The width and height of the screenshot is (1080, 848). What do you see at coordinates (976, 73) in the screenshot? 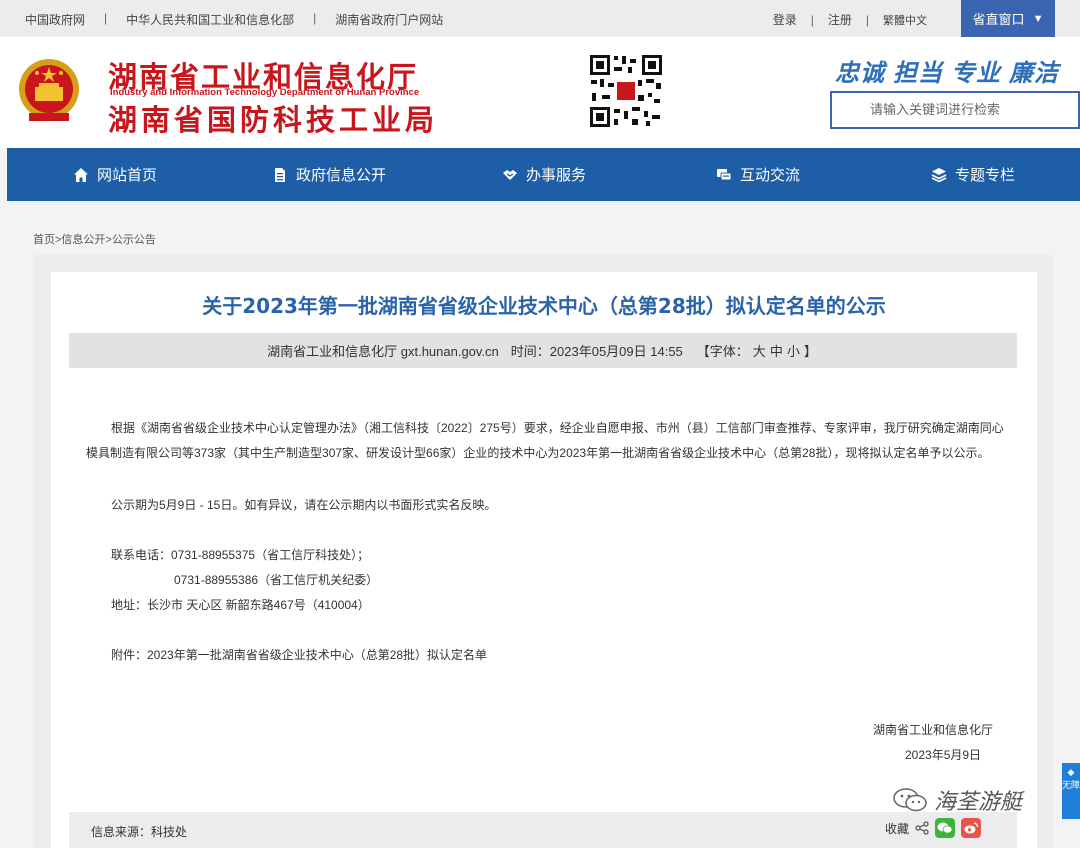
I see `slogan-word: 专业` at bounding box center [976, 73].